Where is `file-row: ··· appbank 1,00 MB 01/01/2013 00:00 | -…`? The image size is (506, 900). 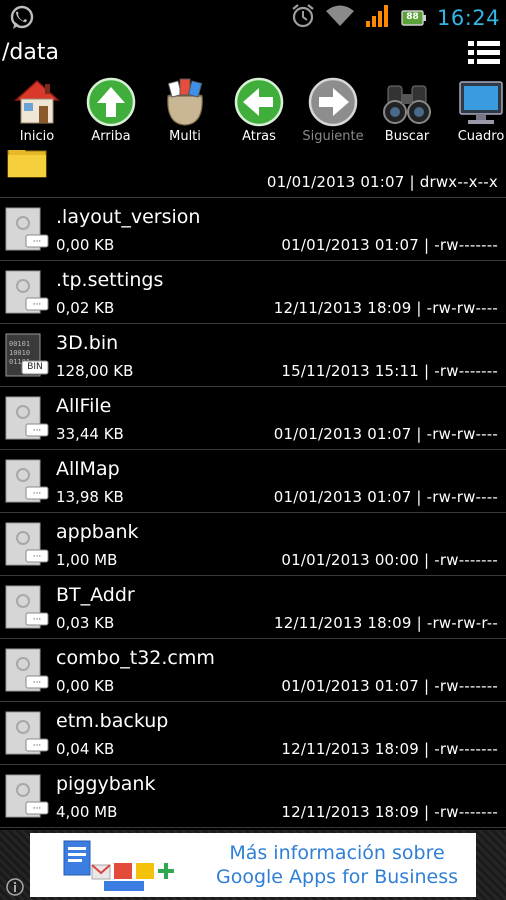 file-row: ··· appbank 1,00 MB 01/01/2013 00:00 | -… is located at coordinates (253, 544).